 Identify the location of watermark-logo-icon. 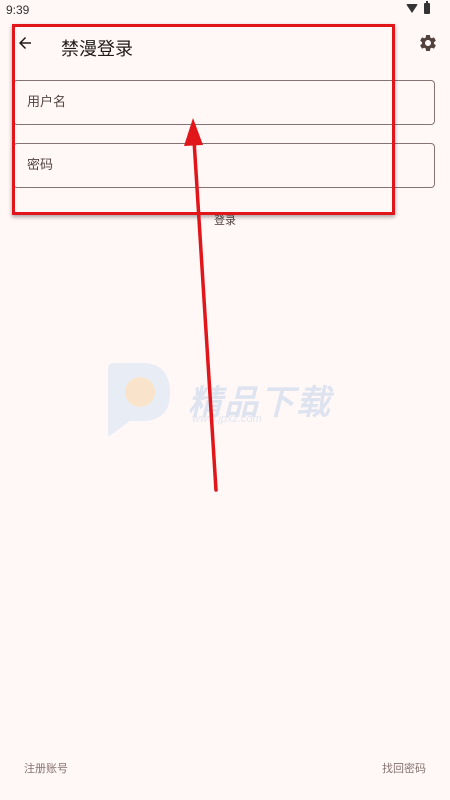
(139, 400).